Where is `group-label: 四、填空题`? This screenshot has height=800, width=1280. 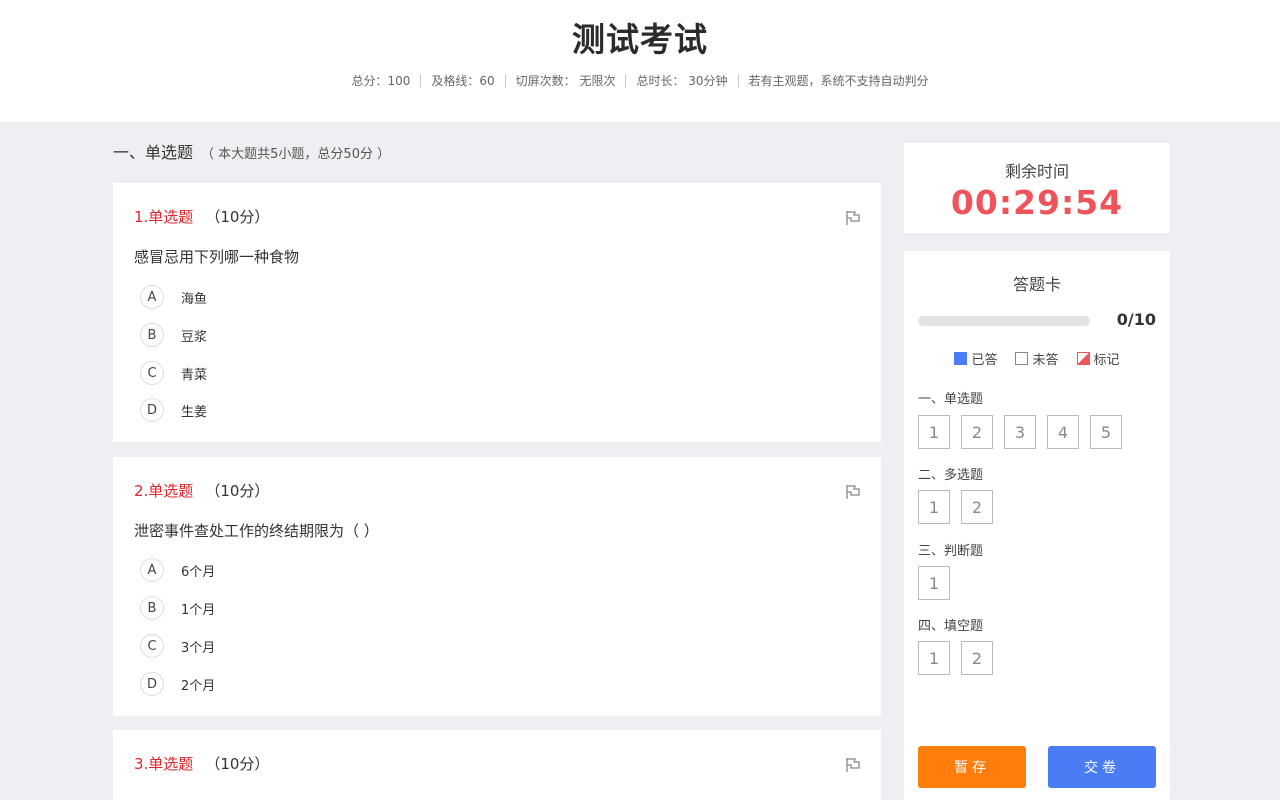
group-label: 四、填空题 is located at coordinates (951, 626).